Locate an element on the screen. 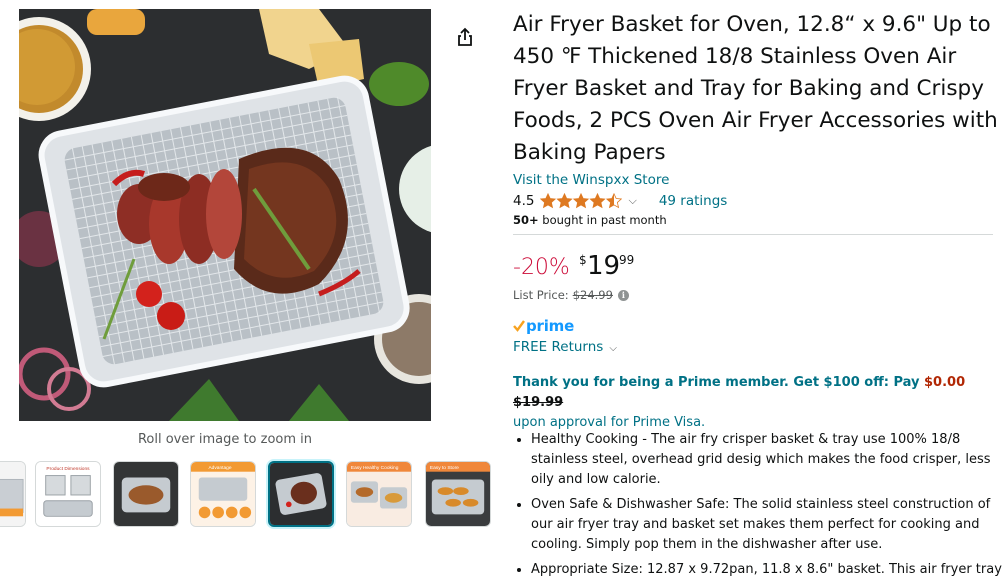  offer-pay-amount: $0.00 is located at coordinates (945, 382).